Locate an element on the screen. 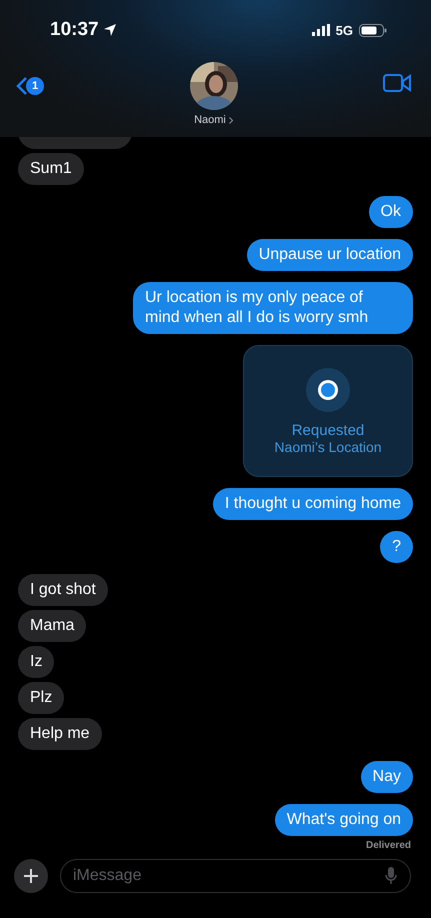 The image size is (431, 918). location-arrow-icon is located at coordinates (109, 30).